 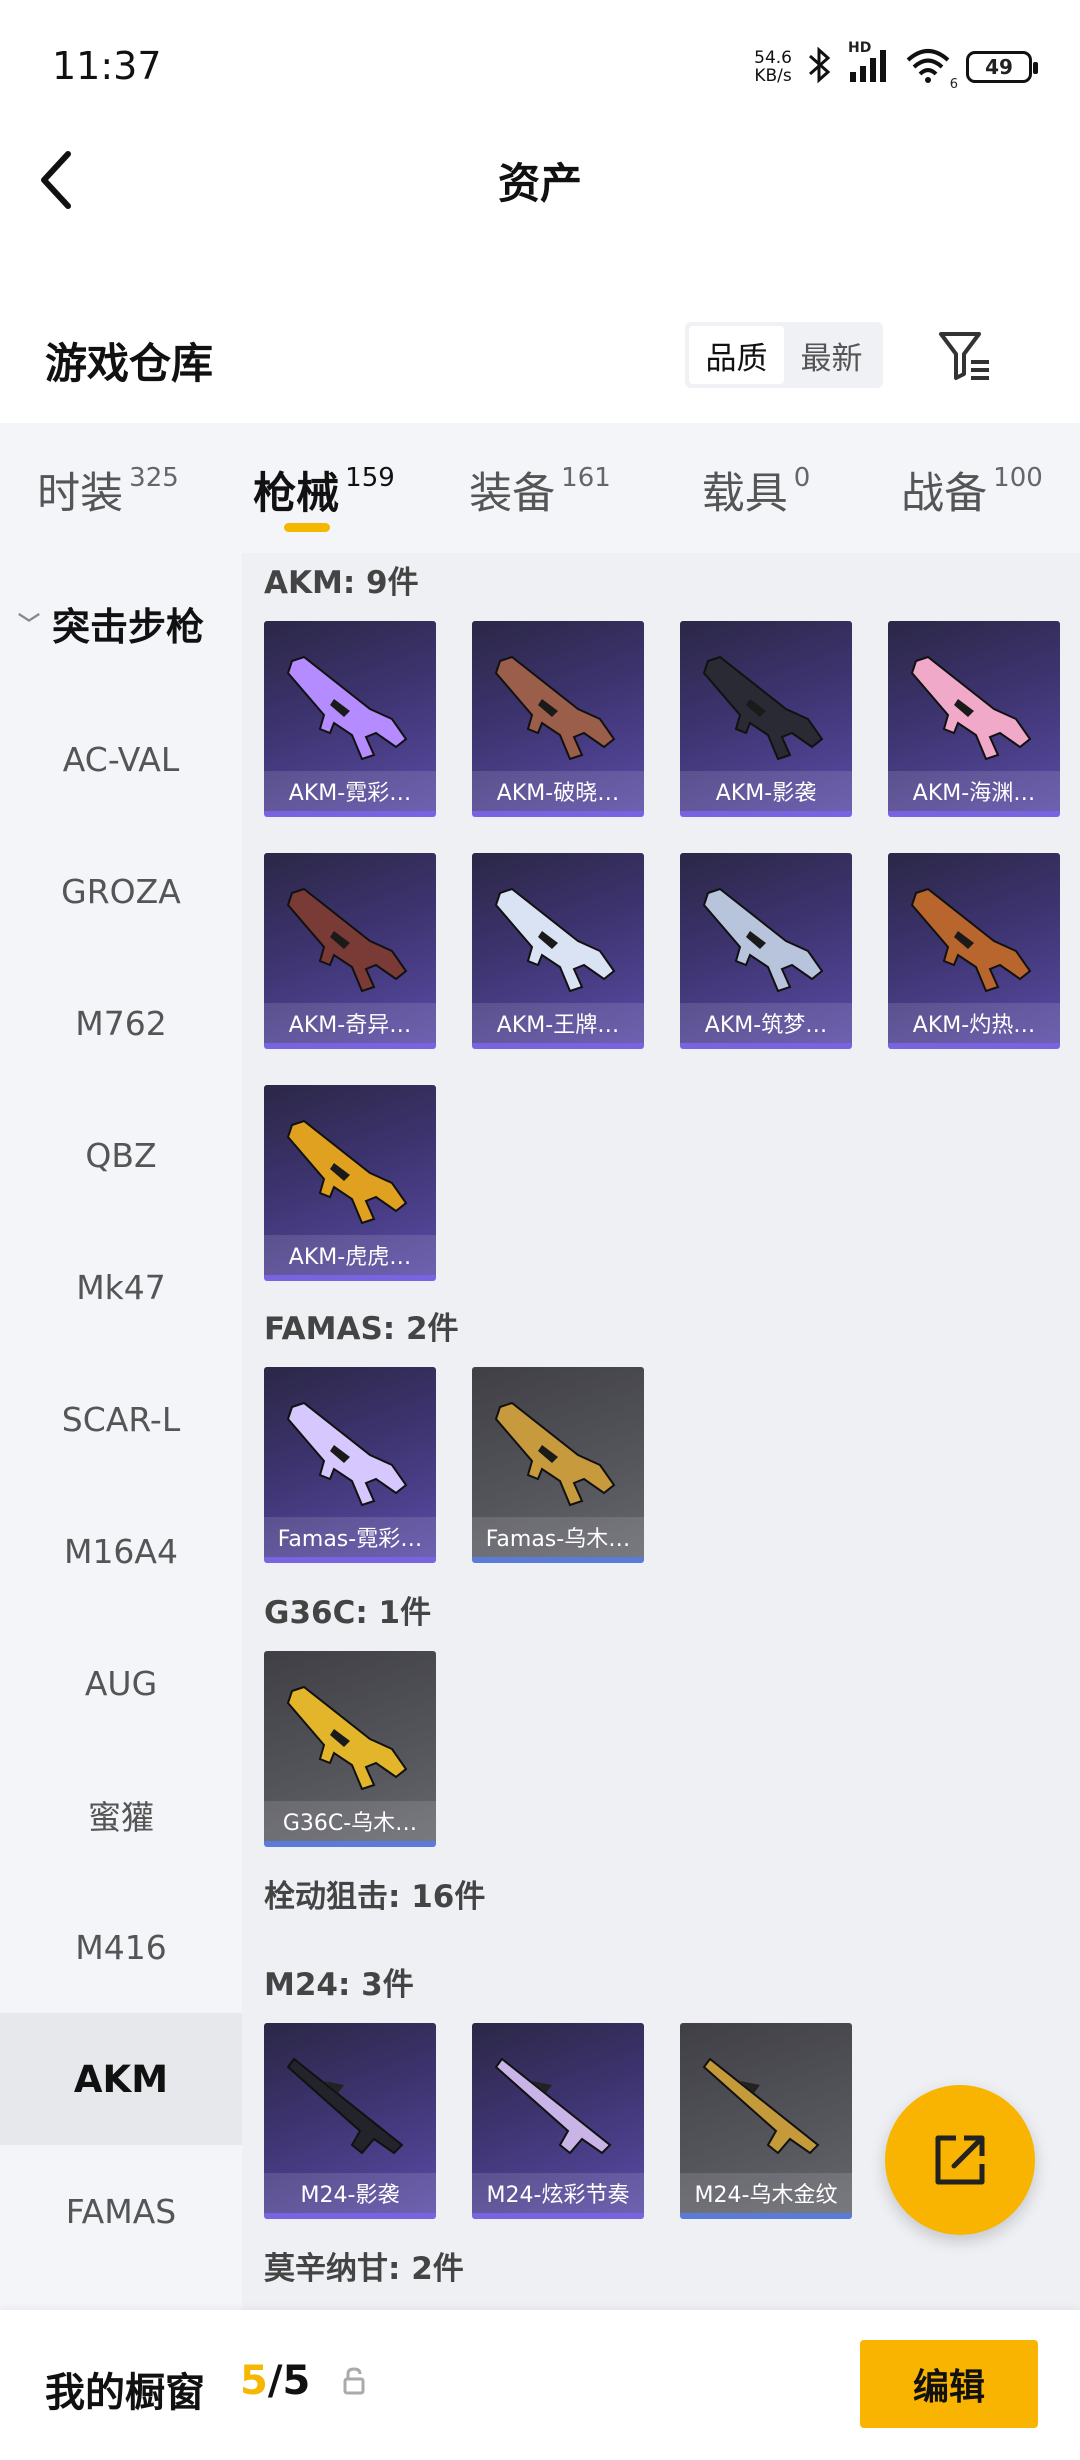 What do you see at coordinates (375, 1897) in the screenshot?
I see `group-label-bolt-action: 栓动狙击: 16件` at bounding box center [375, 1897].